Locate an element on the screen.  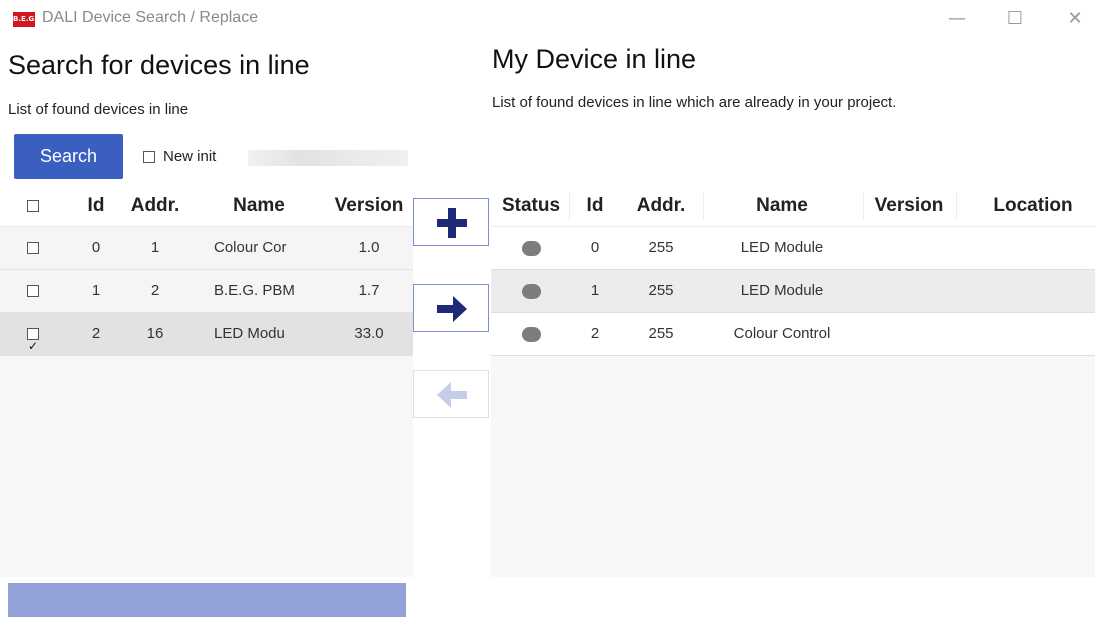
select-all-checkbox is located at coordinates (33, 205).